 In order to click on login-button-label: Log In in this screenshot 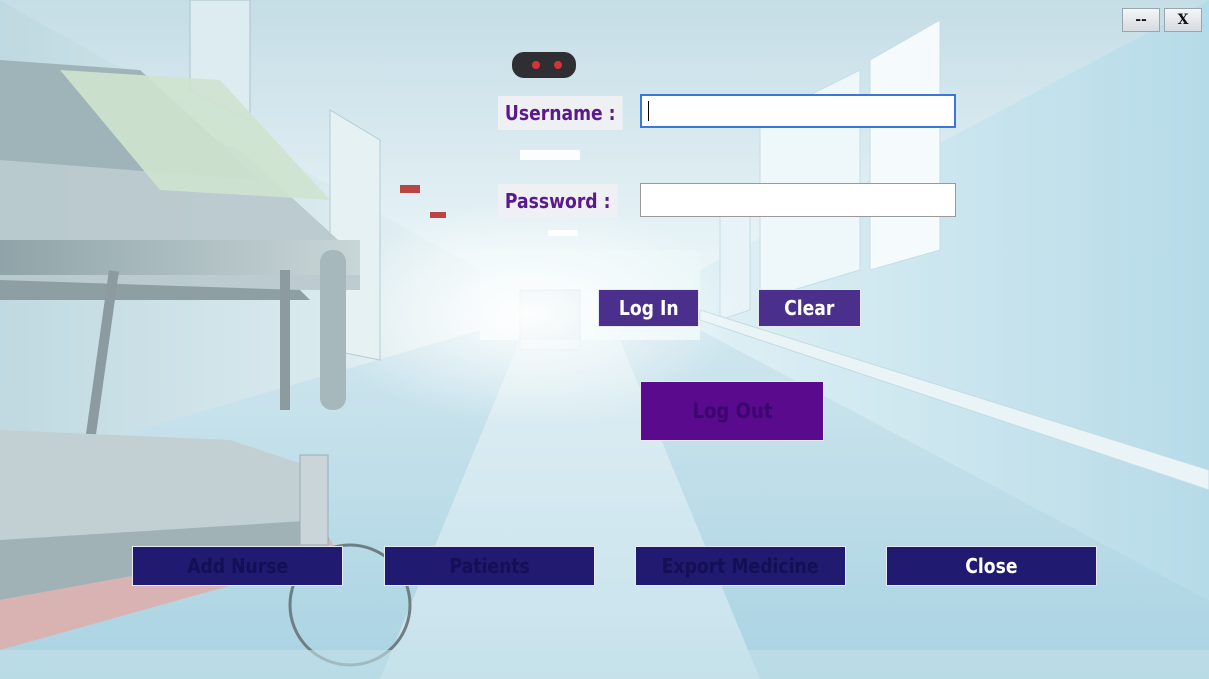, I will do `click(648, 308)`.